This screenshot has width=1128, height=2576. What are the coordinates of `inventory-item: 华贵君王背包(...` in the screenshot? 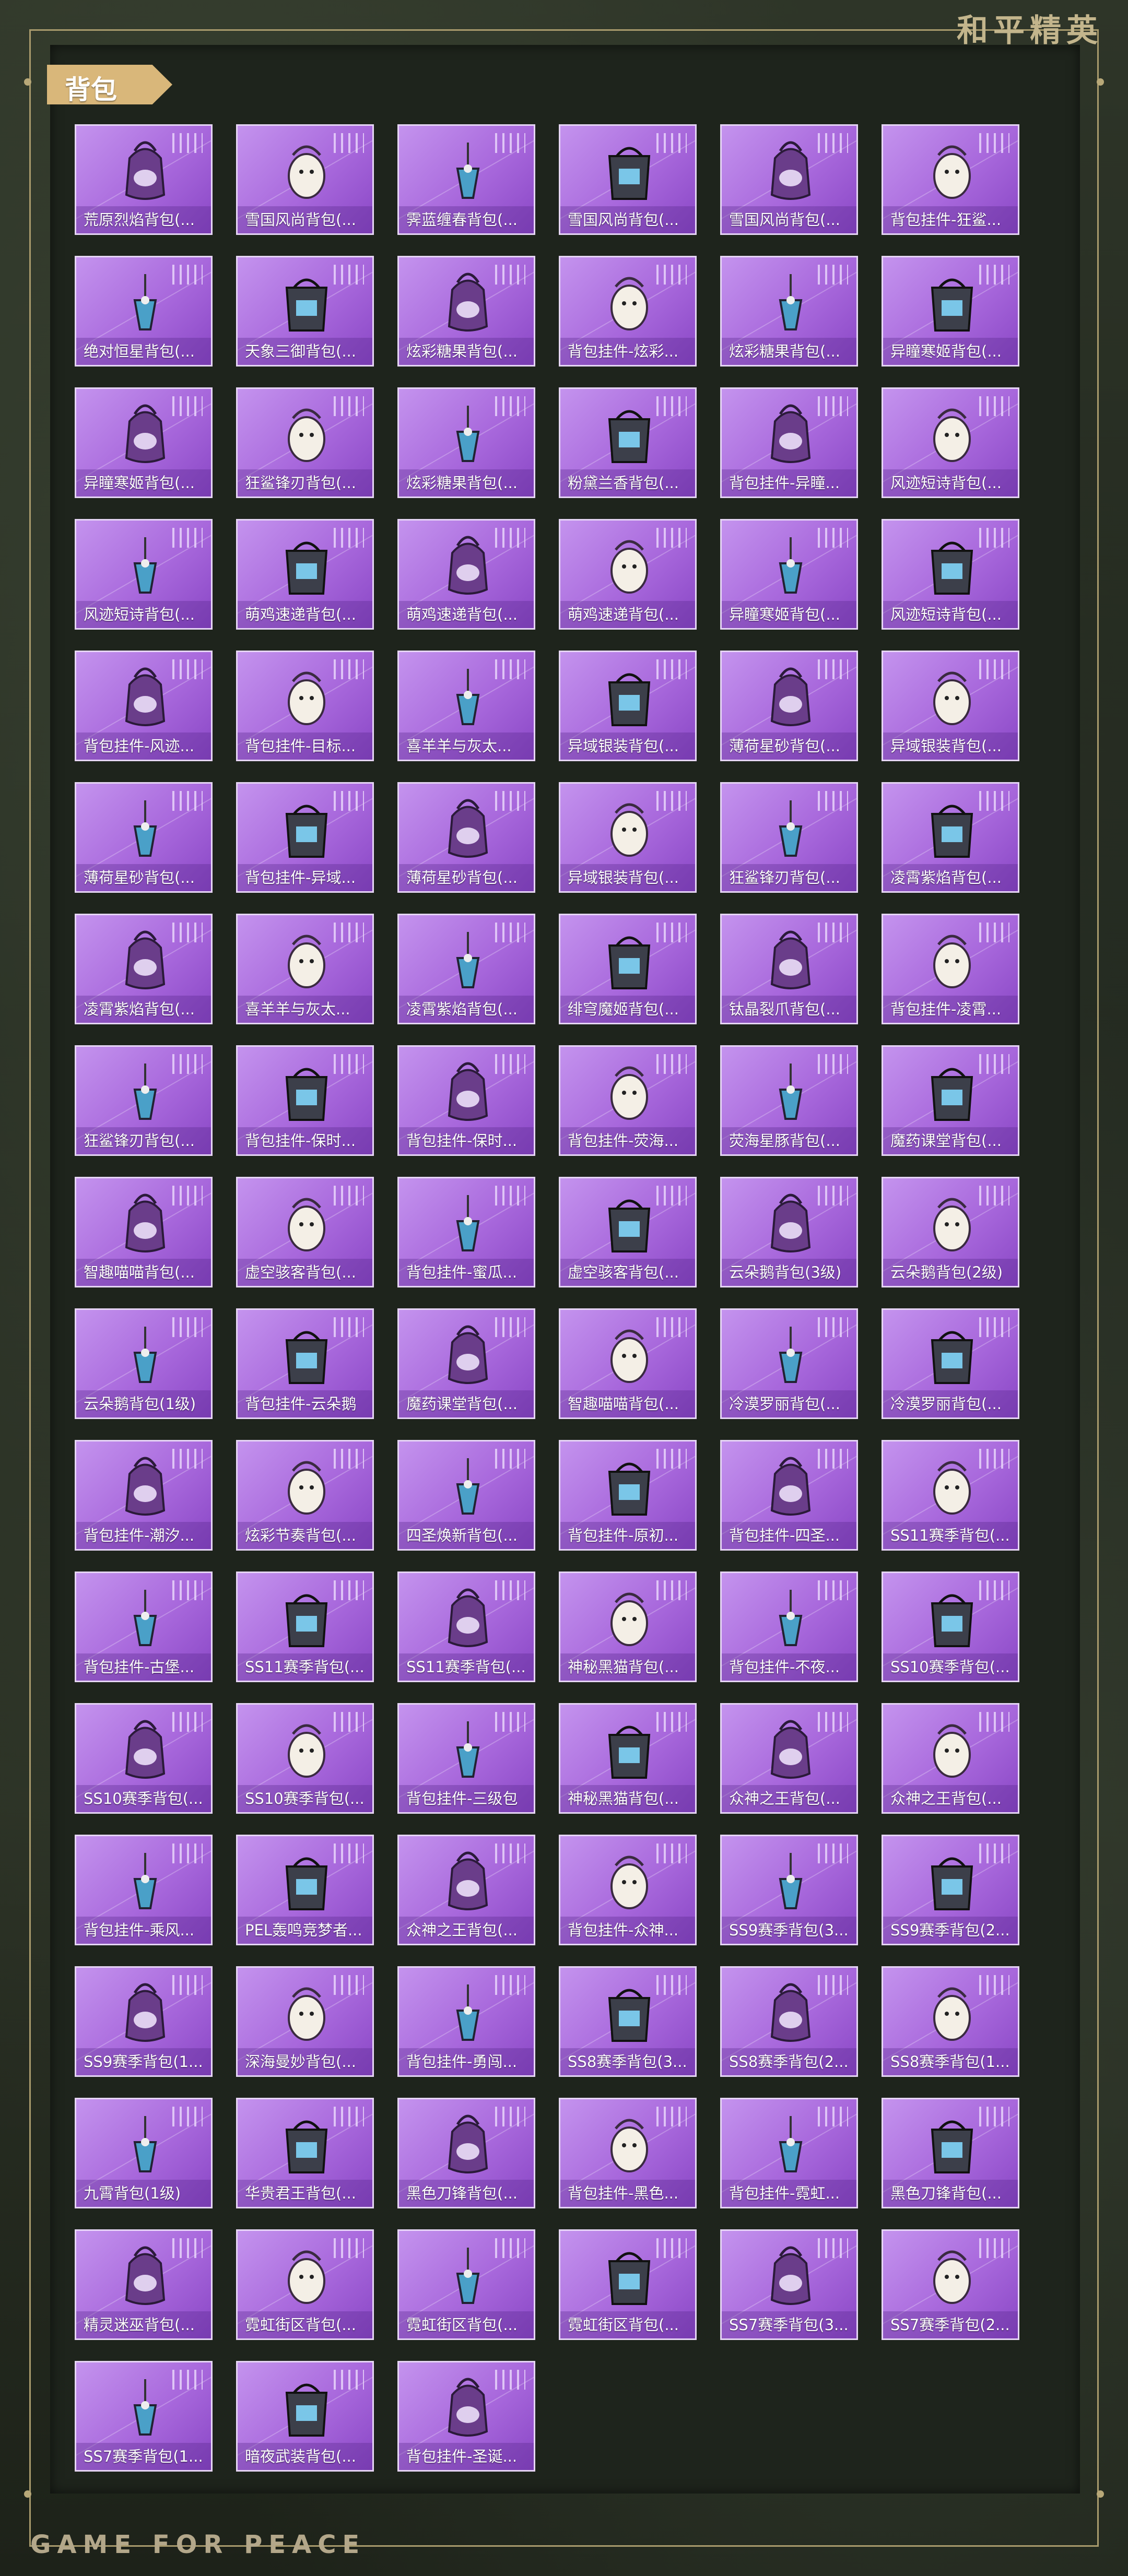 It's located at (305, 2153).